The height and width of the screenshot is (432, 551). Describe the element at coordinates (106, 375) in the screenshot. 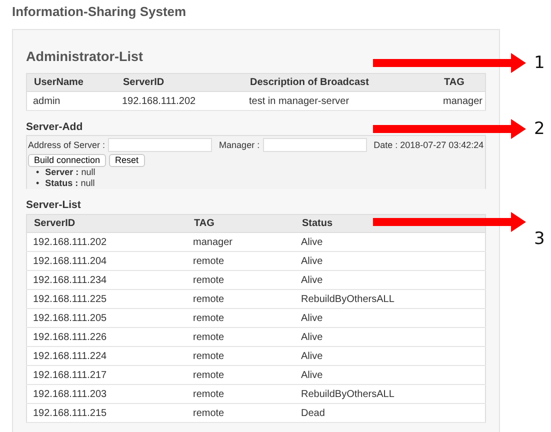

I see `table-cell: 192.168.111.217` at that location.